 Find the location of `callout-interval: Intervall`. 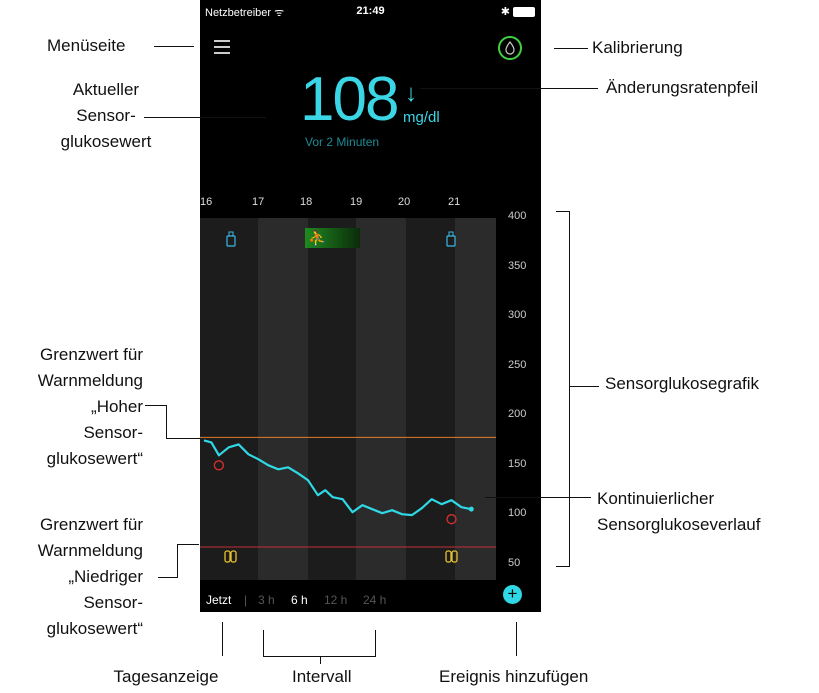

callout-interval: Intervall is located at coordinates (322, 676).